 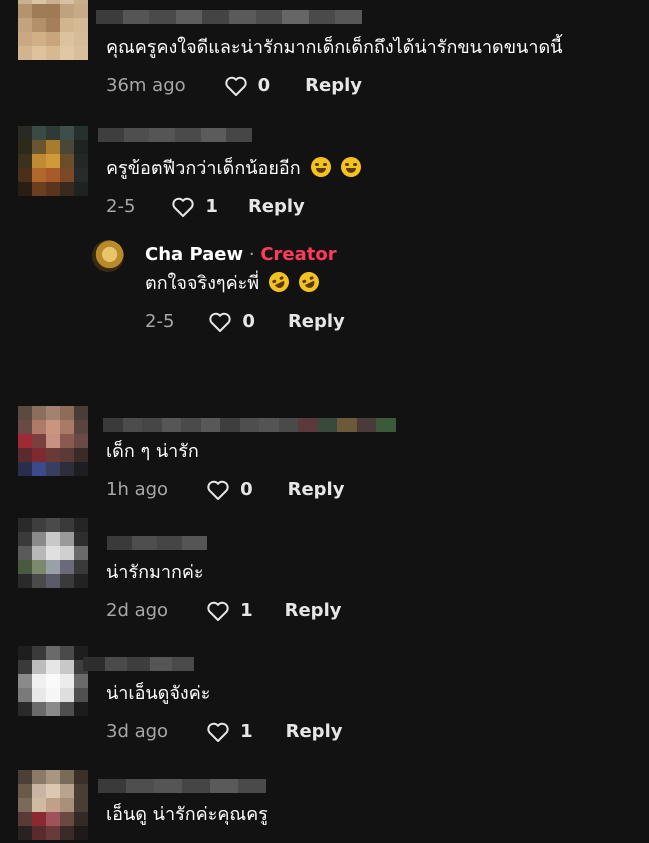 I want to click on comment-text: น่ารักมากค่ะ, so click(x=155, y=572).